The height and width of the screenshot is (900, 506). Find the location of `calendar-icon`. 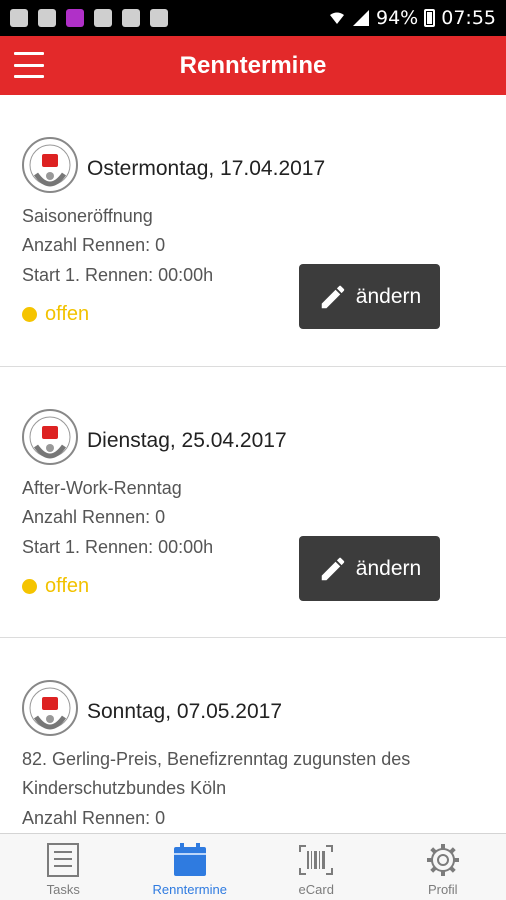

calendar-icon is located at coordinates (189, 859).